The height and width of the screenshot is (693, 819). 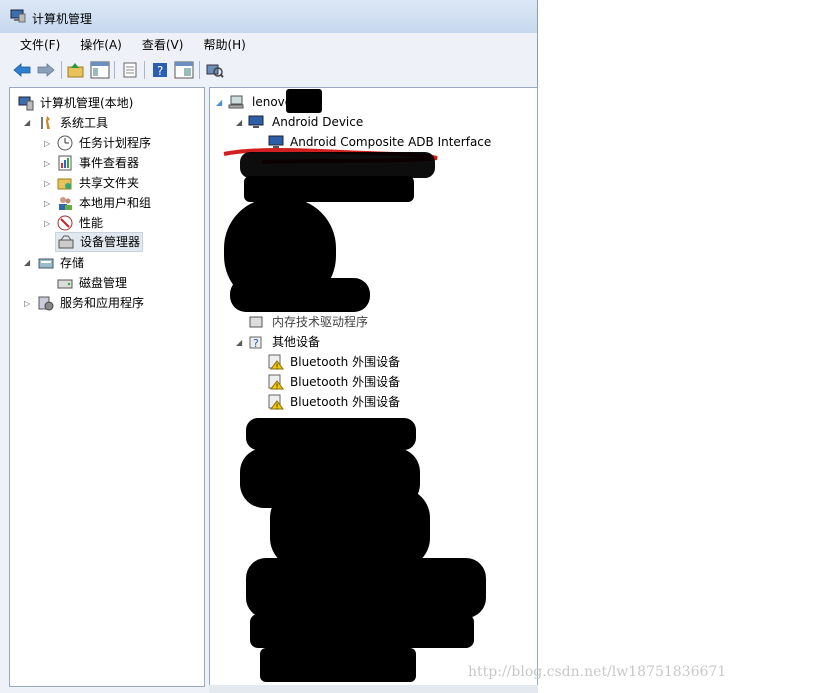 I want to click on scan-hardware-icon, so click(x=215, y=70).